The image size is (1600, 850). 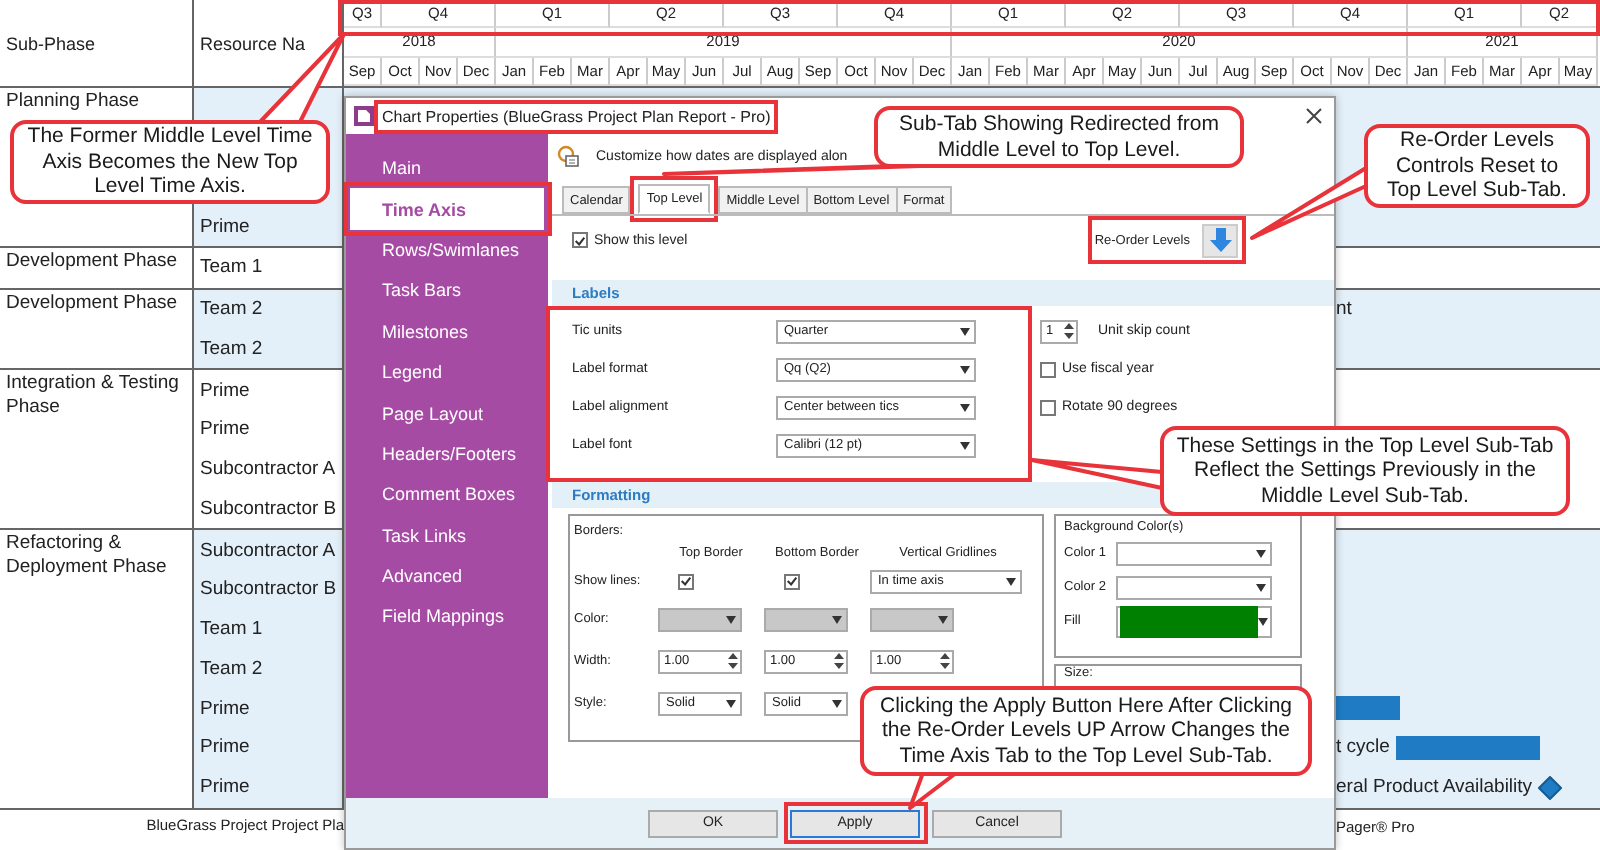 I want to click on sidebar-item: Milestones, so click(x=447, y=331).